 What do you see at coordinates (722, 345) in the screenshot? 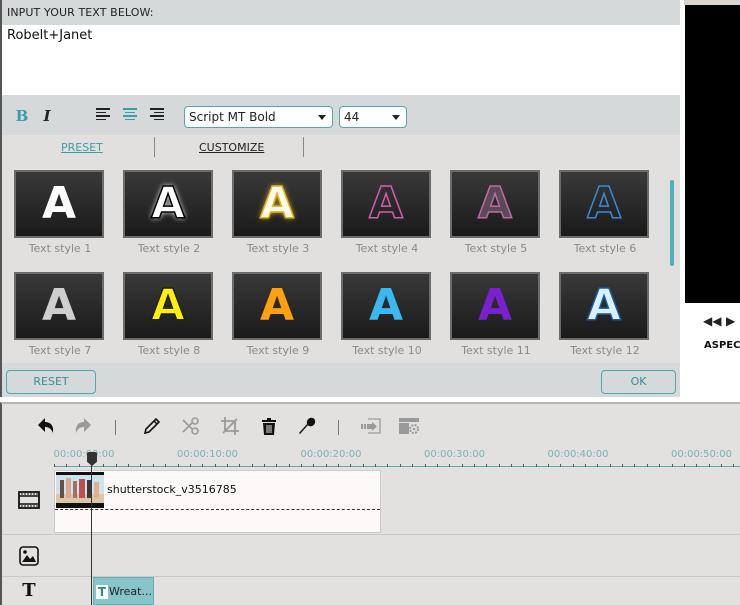
I see `aspect-ratio-label: ASPECT` at bounding box center [722, 345].